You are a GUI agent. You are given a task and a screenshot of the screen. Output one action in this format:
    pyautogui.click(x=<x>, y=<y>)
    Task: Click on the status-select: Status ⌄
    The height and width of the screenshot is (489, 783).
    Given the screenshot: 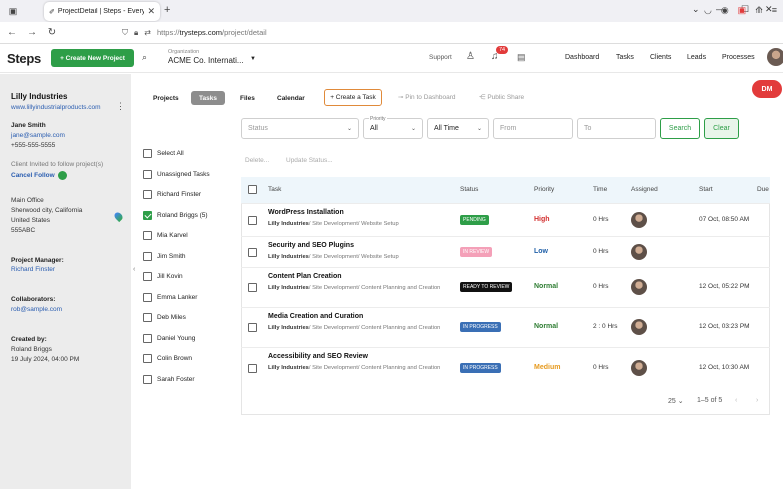 What is the action you would take?
    pyautogui.click(x=300, y=128)
    